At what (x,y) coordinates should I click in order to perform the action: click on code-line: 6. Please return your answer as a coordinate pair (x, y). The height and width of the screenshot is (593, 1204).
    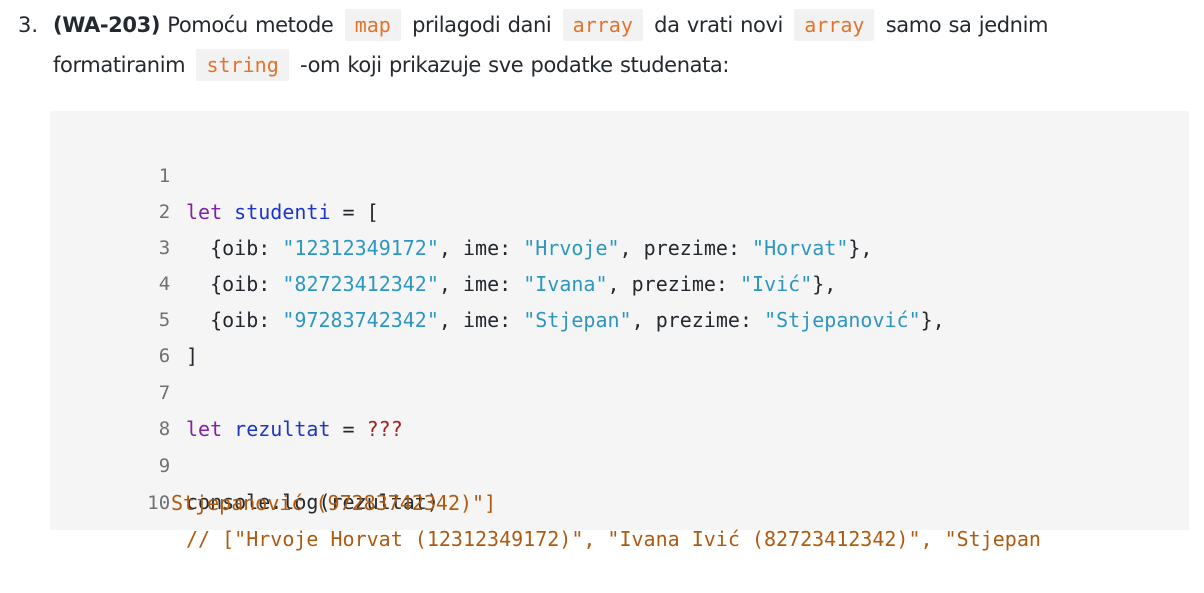
    Looking at the image, I should click on (110, 334).